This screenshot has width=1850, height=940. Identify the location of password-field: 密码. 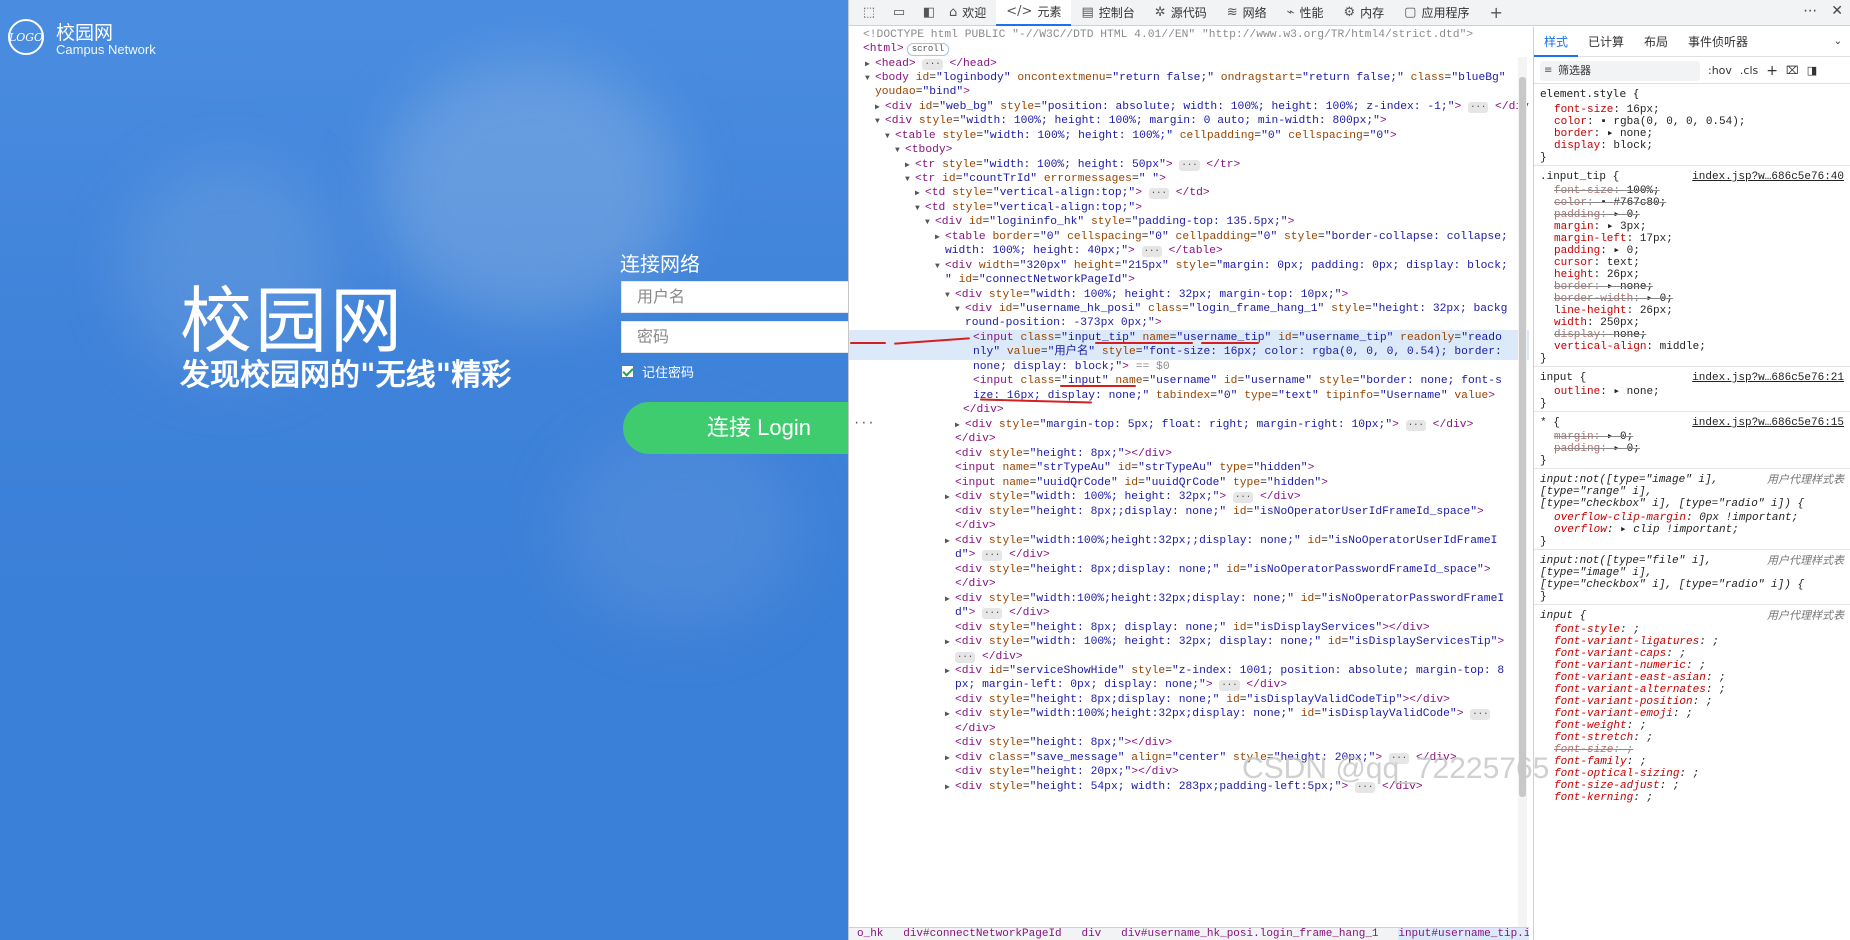
(734, 337).